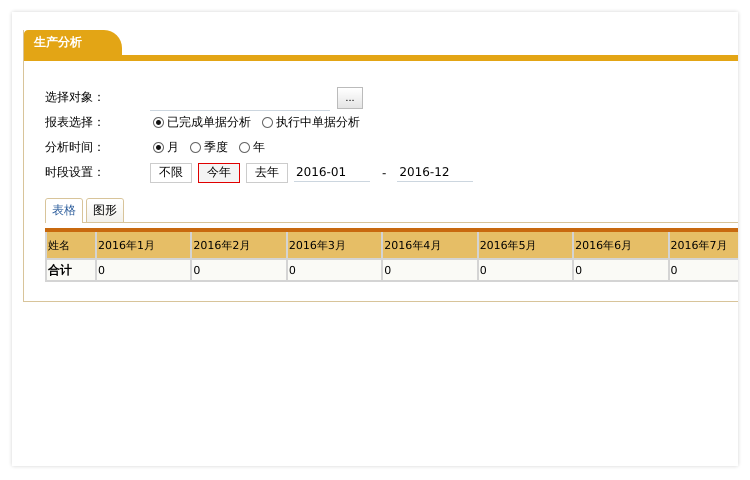 Image resolution: width=750 pixels, height=480 pixels. I want to click on radio-label: 执行中单据分析, so click(318, 122).